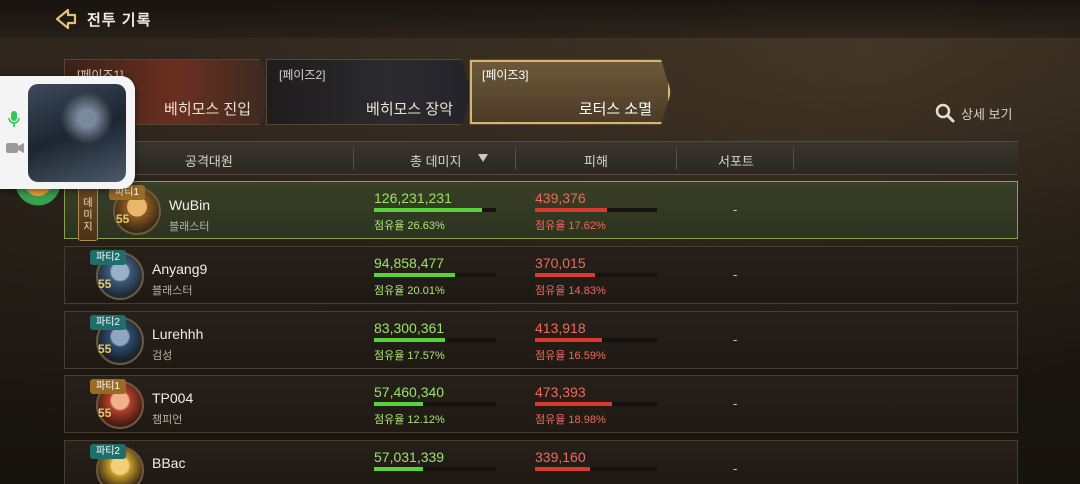 This screenshot has width=1080, height=484. Describe the element at coordinates (119, 20) in the screenshot. I see `page-title: 전투 기록` at that location.